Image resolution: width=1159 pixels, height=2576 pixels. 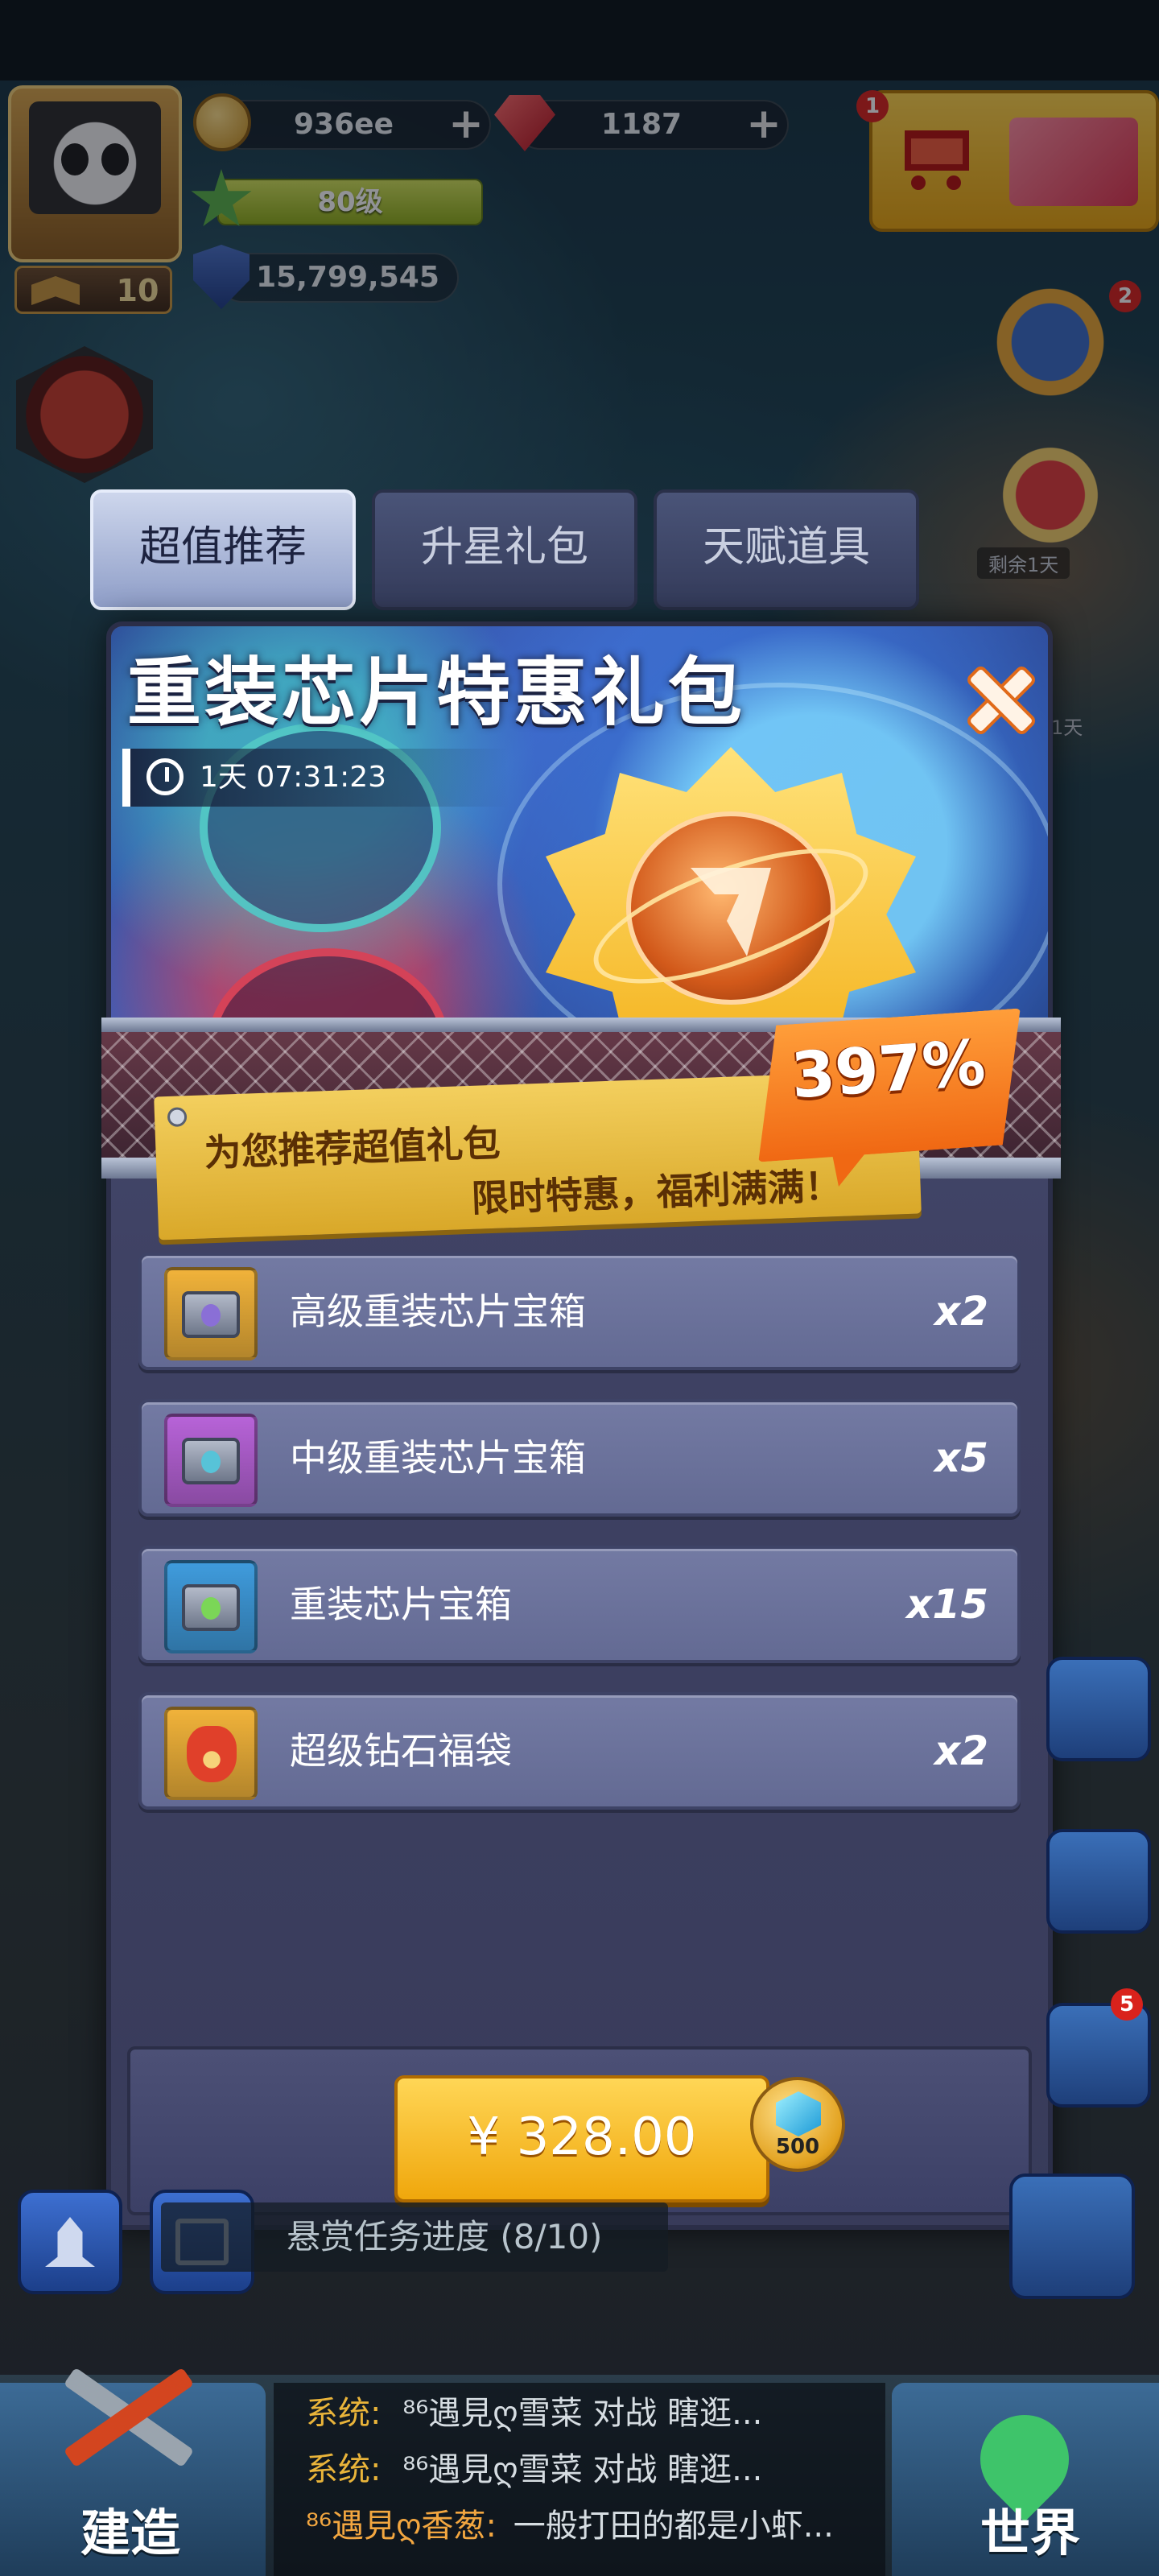 What do you see at coordinates (947, 1604) in the screenshot?
I see `item-quantity: x15` at bounding box center [947, 1604].